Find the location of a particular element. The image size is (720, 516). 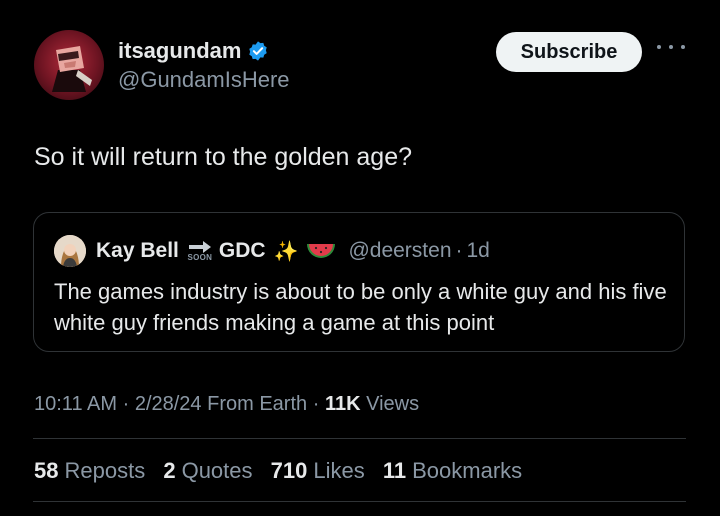

engagement-stats: 58 Reposts 2 Quotes 710 Likes 11 Bookmarks is located at coordinates (284, 471).